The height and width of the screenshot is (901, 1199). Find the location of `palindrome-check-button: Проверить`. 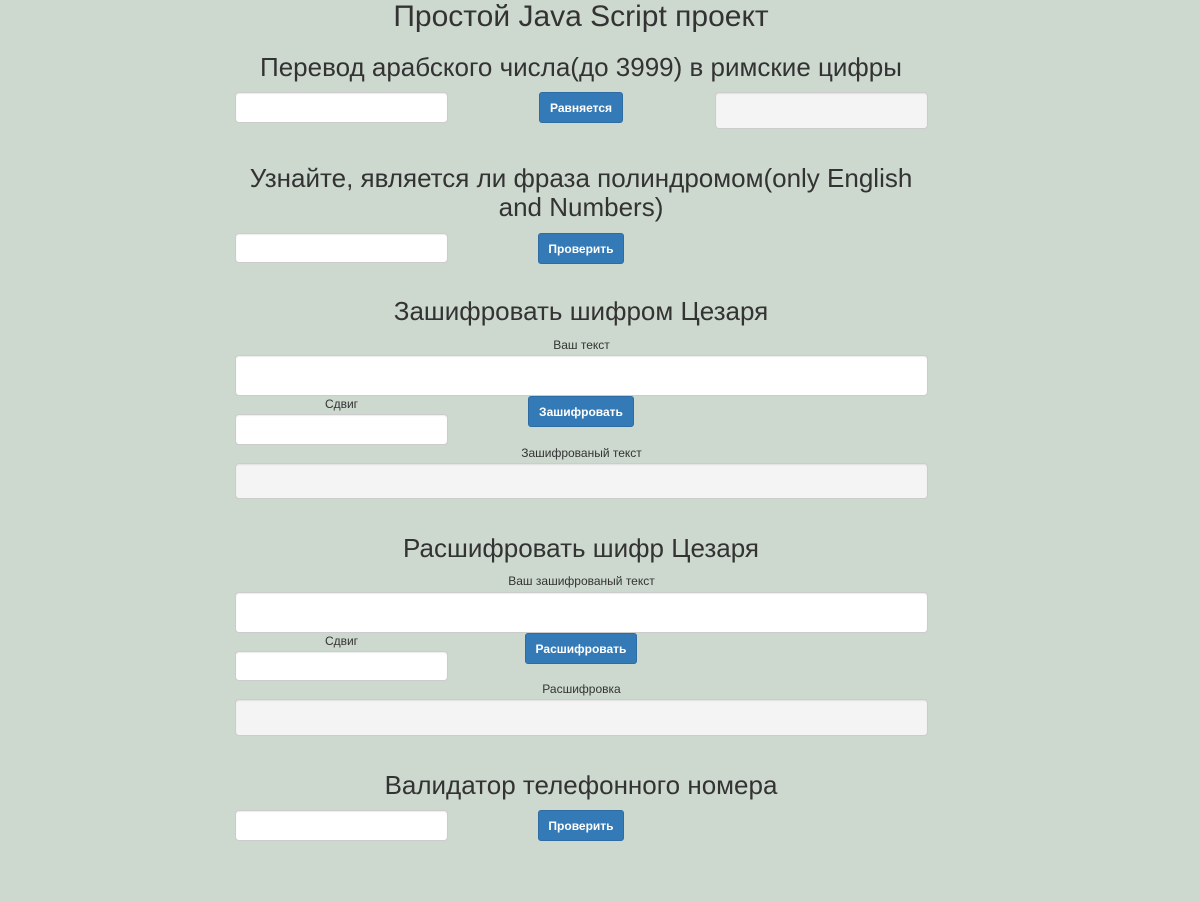

palindrome-check-button: Проверить is located at coordinates (581, 248).